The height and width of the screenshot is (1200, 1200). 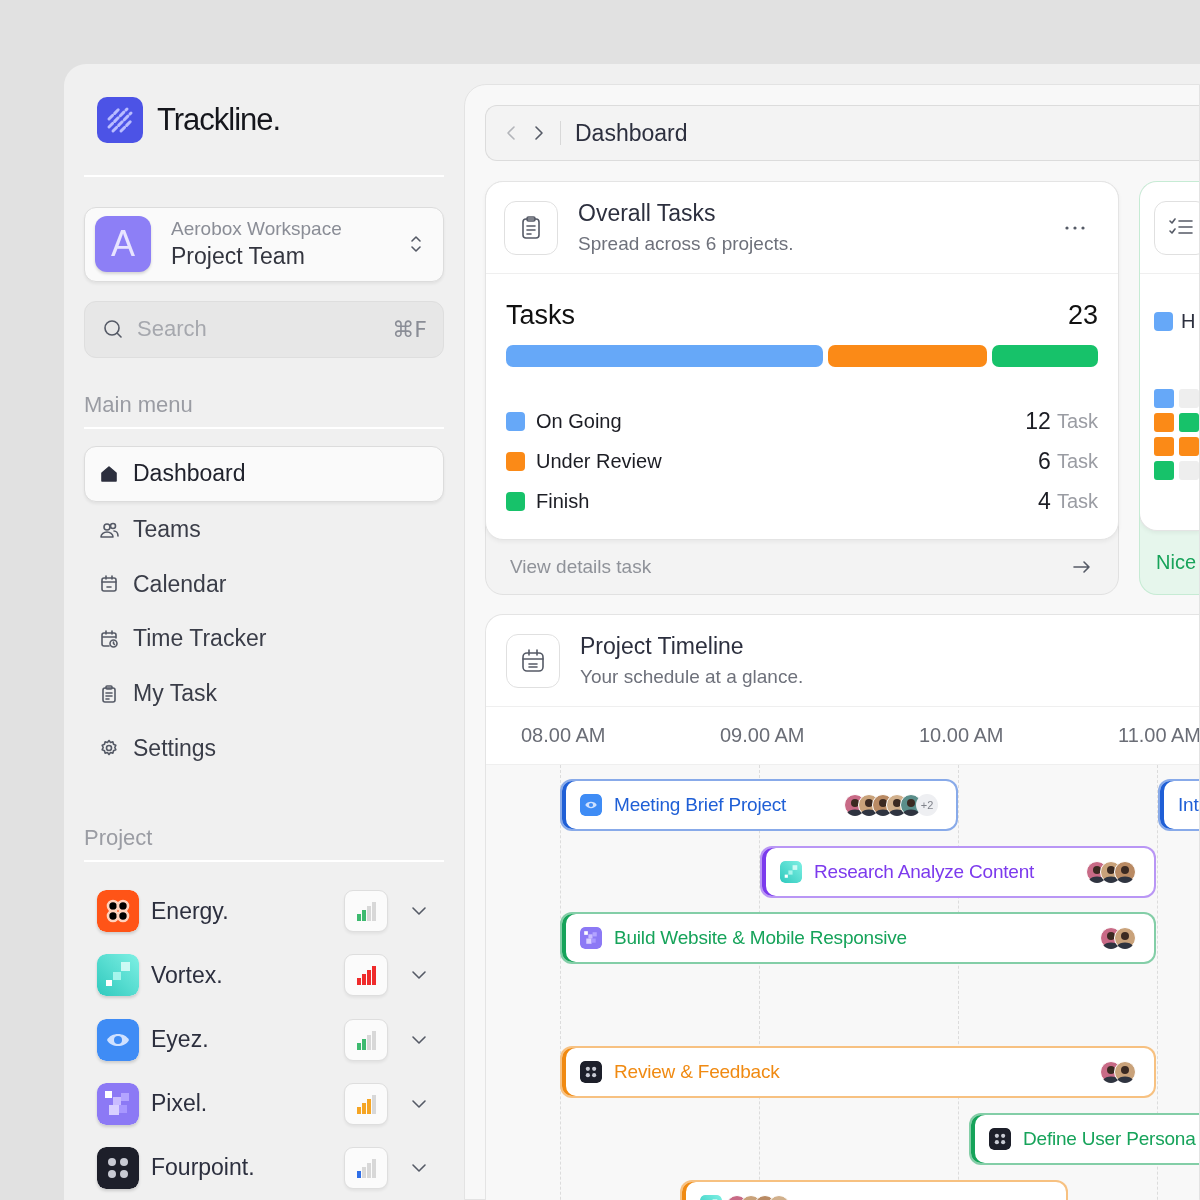 I want to click on task-count: 4, so click(x=1044, y=501).